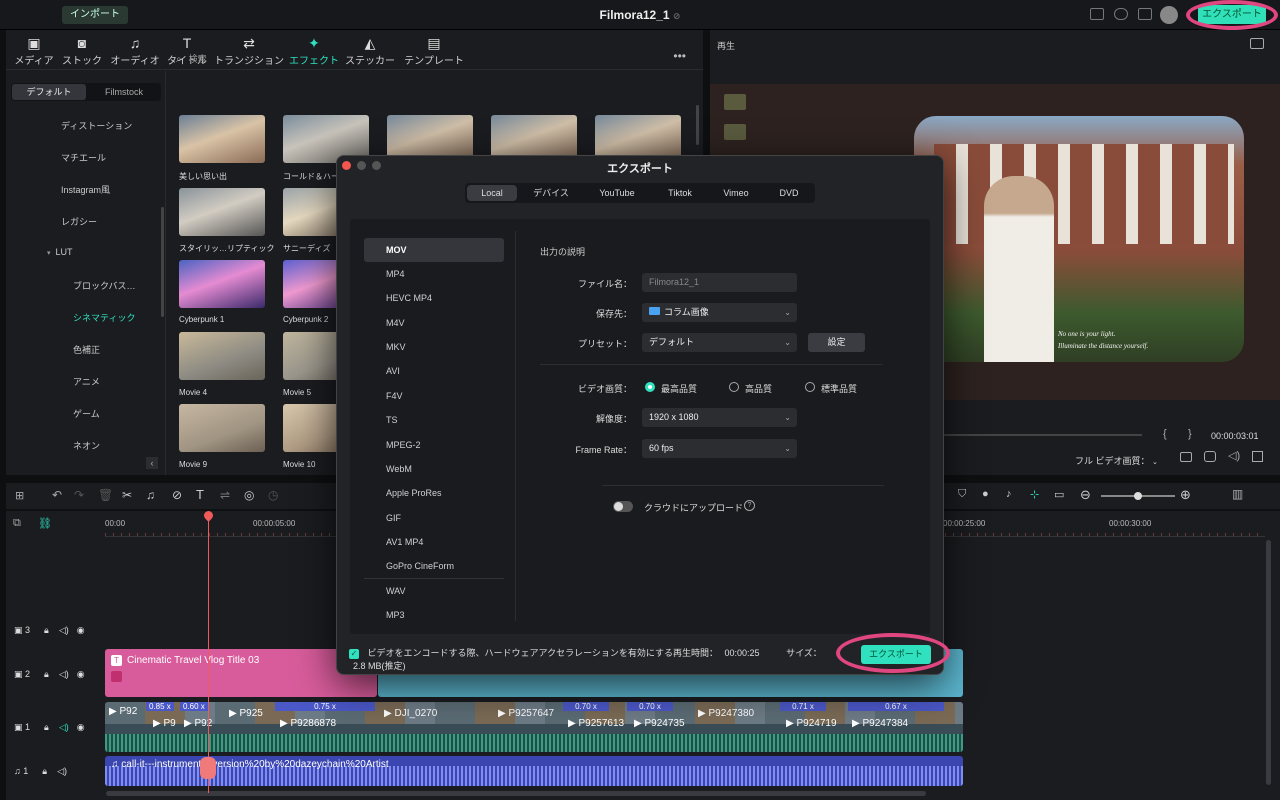 The height and width of the screenshot is (800, 1280). What do you see at coordinates (434, 615) in the screenshot?
I see `format-item: MP3` at bounding box center [434, 615].